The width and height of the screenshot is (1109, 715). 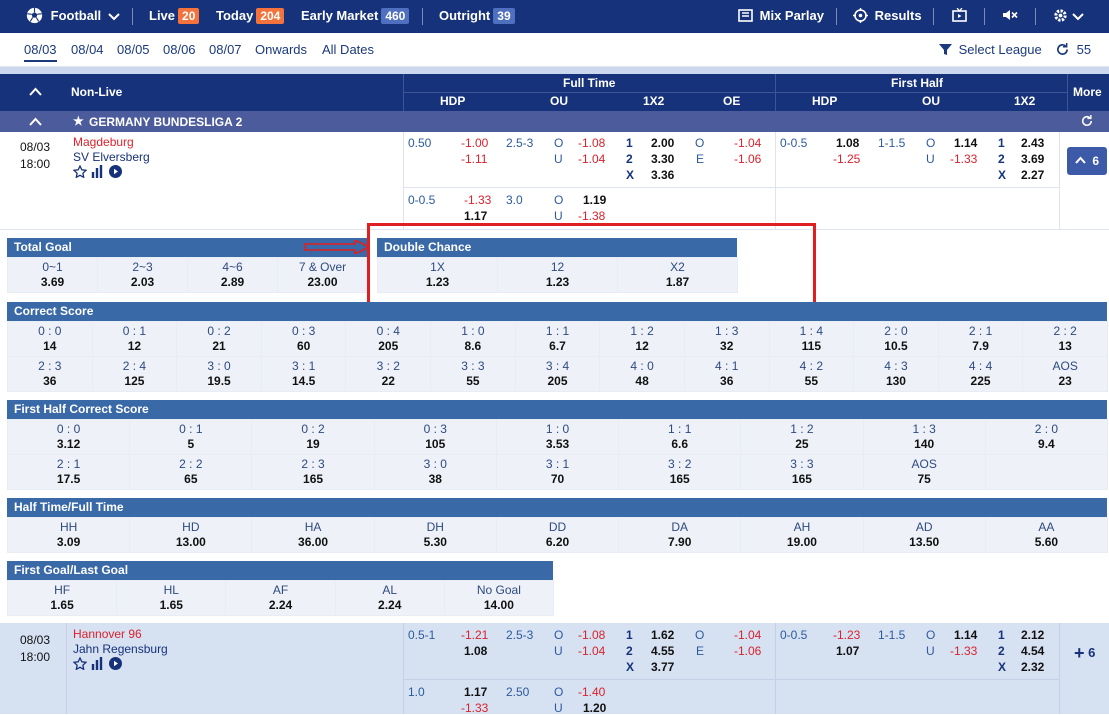 What do you see at coordinates (171, 598) in the screenshot?
I see `odds-cell: HL 1.65` at bounding box center [171, 598].